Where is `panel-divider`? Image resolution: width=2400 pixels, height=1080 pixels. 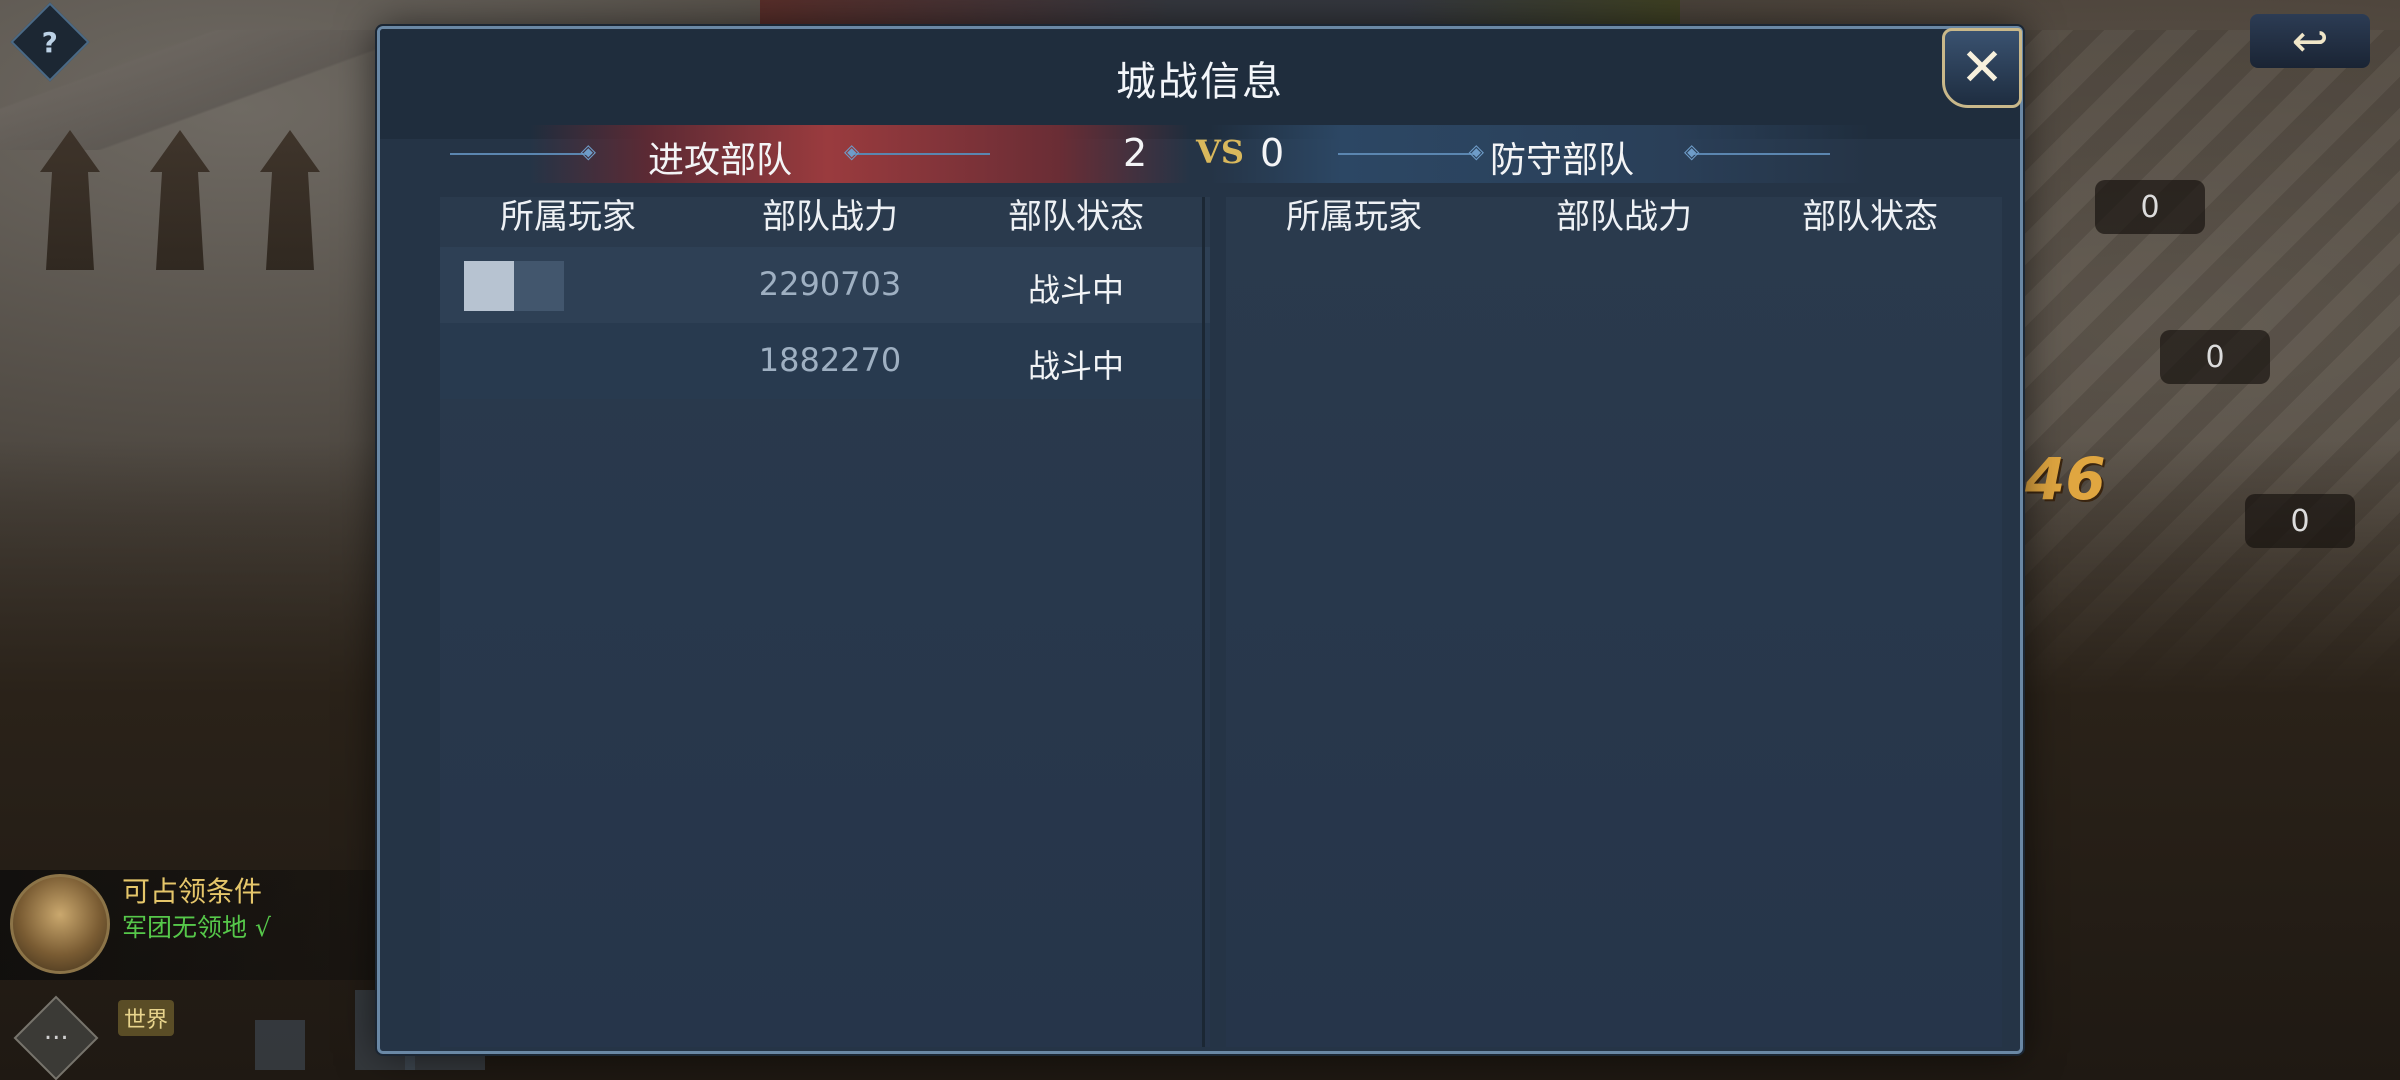 panel-divider is located at coordinates (1203, 622).